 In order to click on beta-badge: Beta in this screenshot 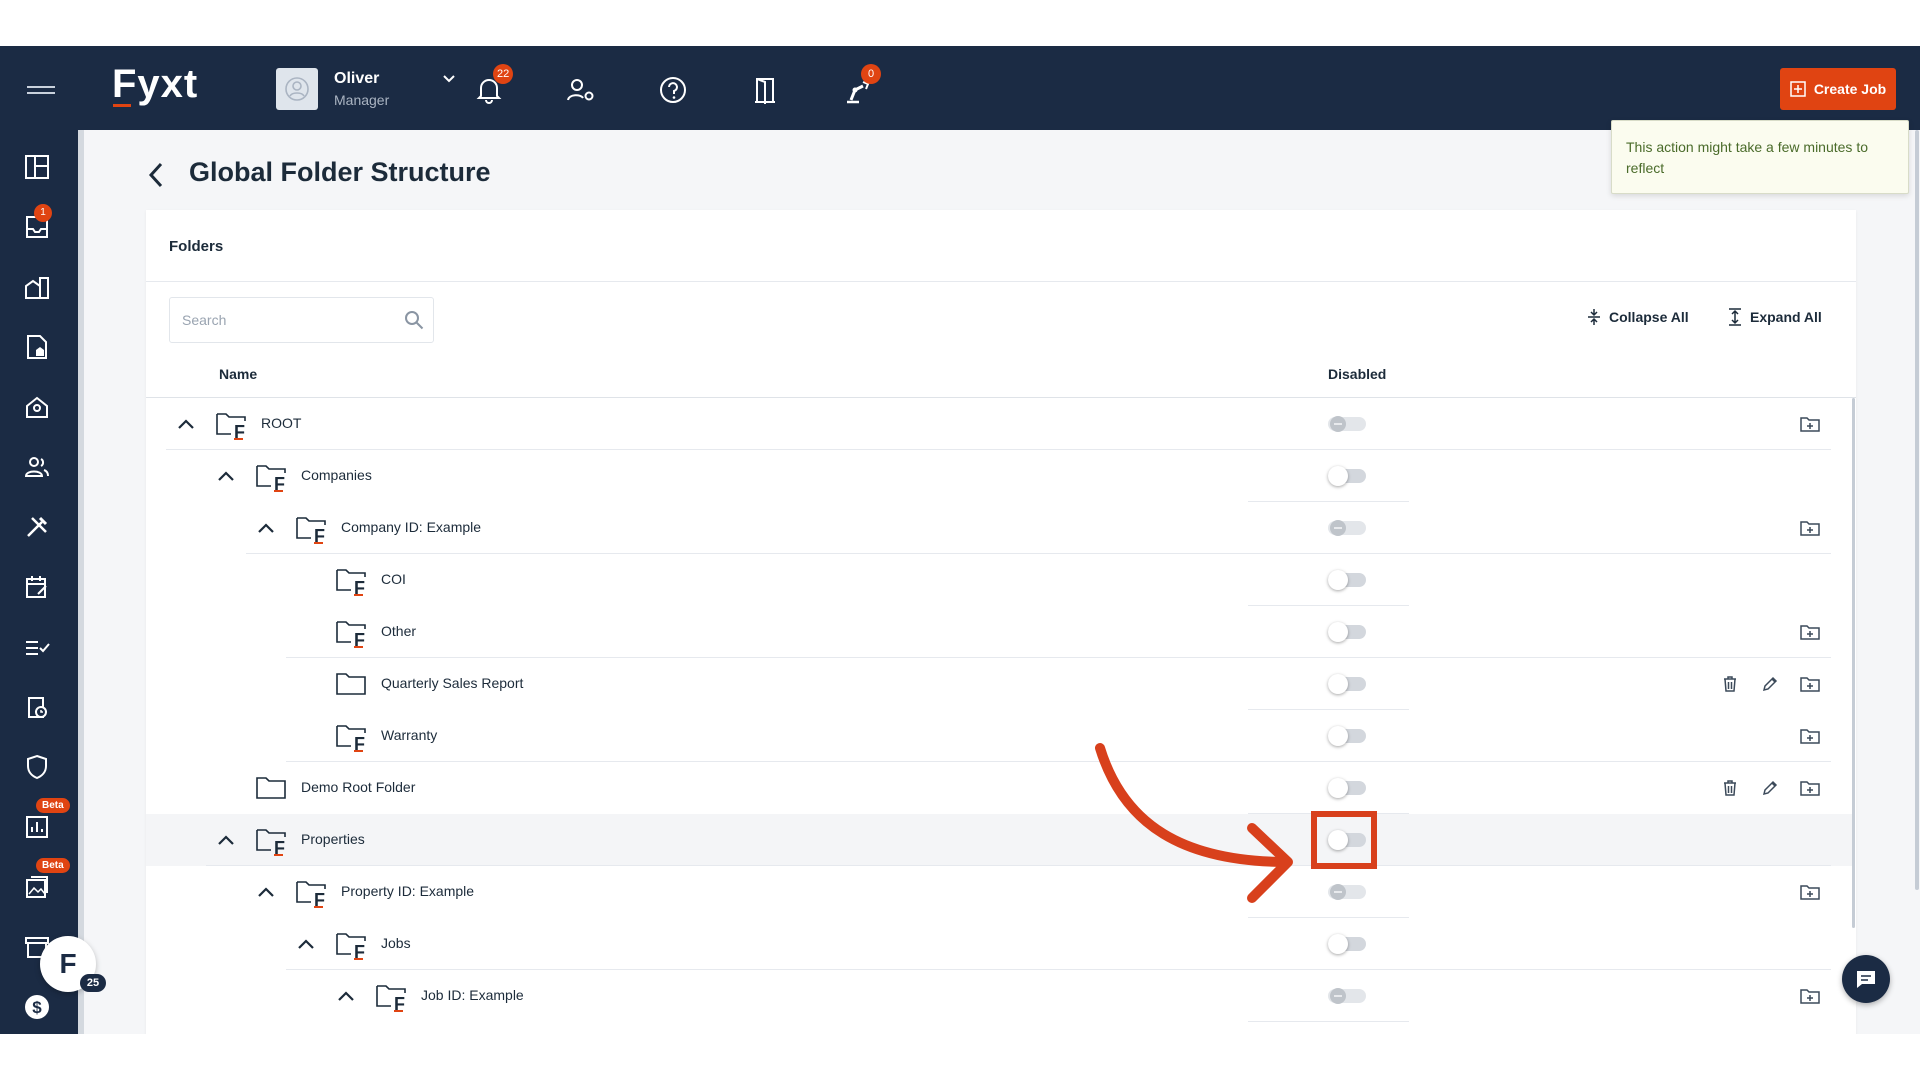, I will do `click(53, 865)`.